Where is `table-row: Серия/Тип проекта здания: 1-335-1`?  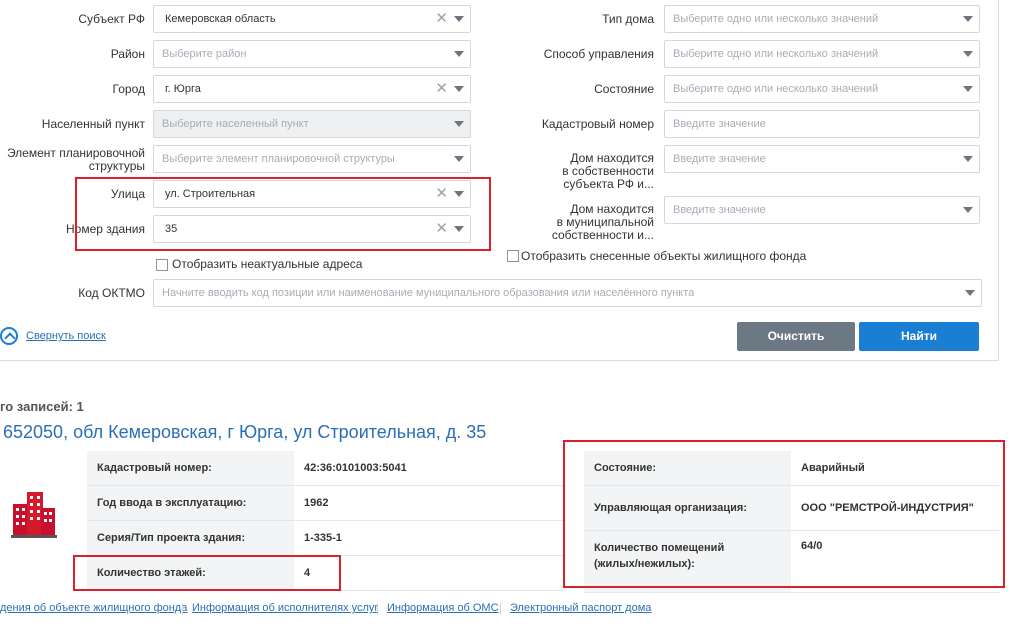 table-row: Серия/Тип проекта здания: 1-335-1 is located at coordinates (326, 538).